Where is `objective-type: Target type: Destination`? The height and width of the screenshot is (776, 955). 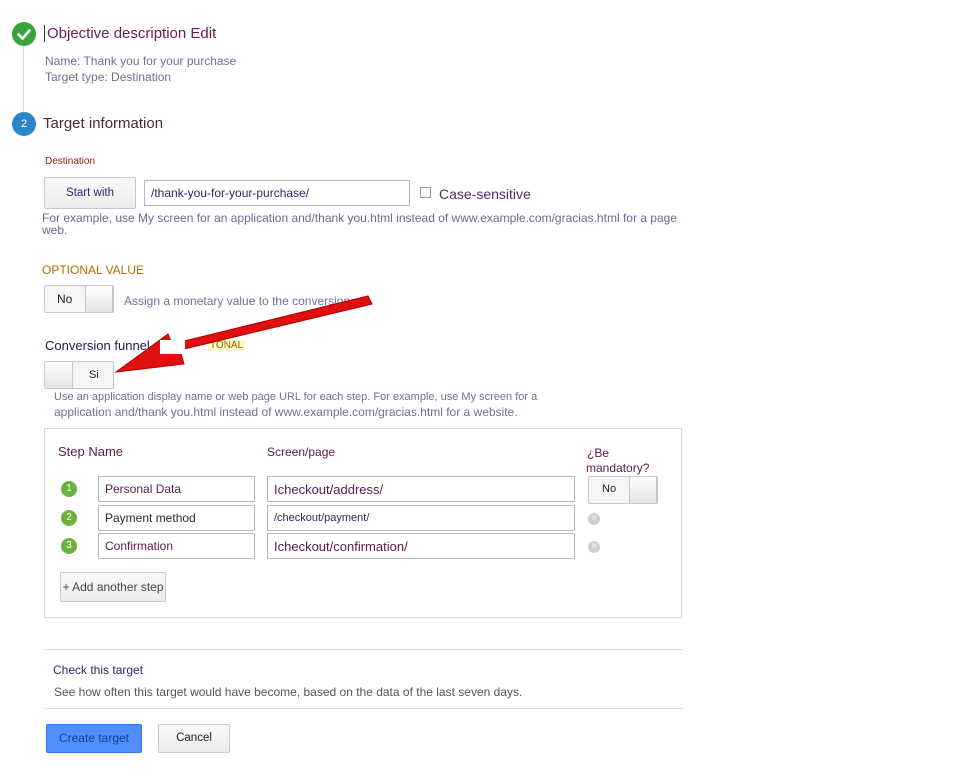
objective-type: Target type: Destination is located at coordinates (108, 77).